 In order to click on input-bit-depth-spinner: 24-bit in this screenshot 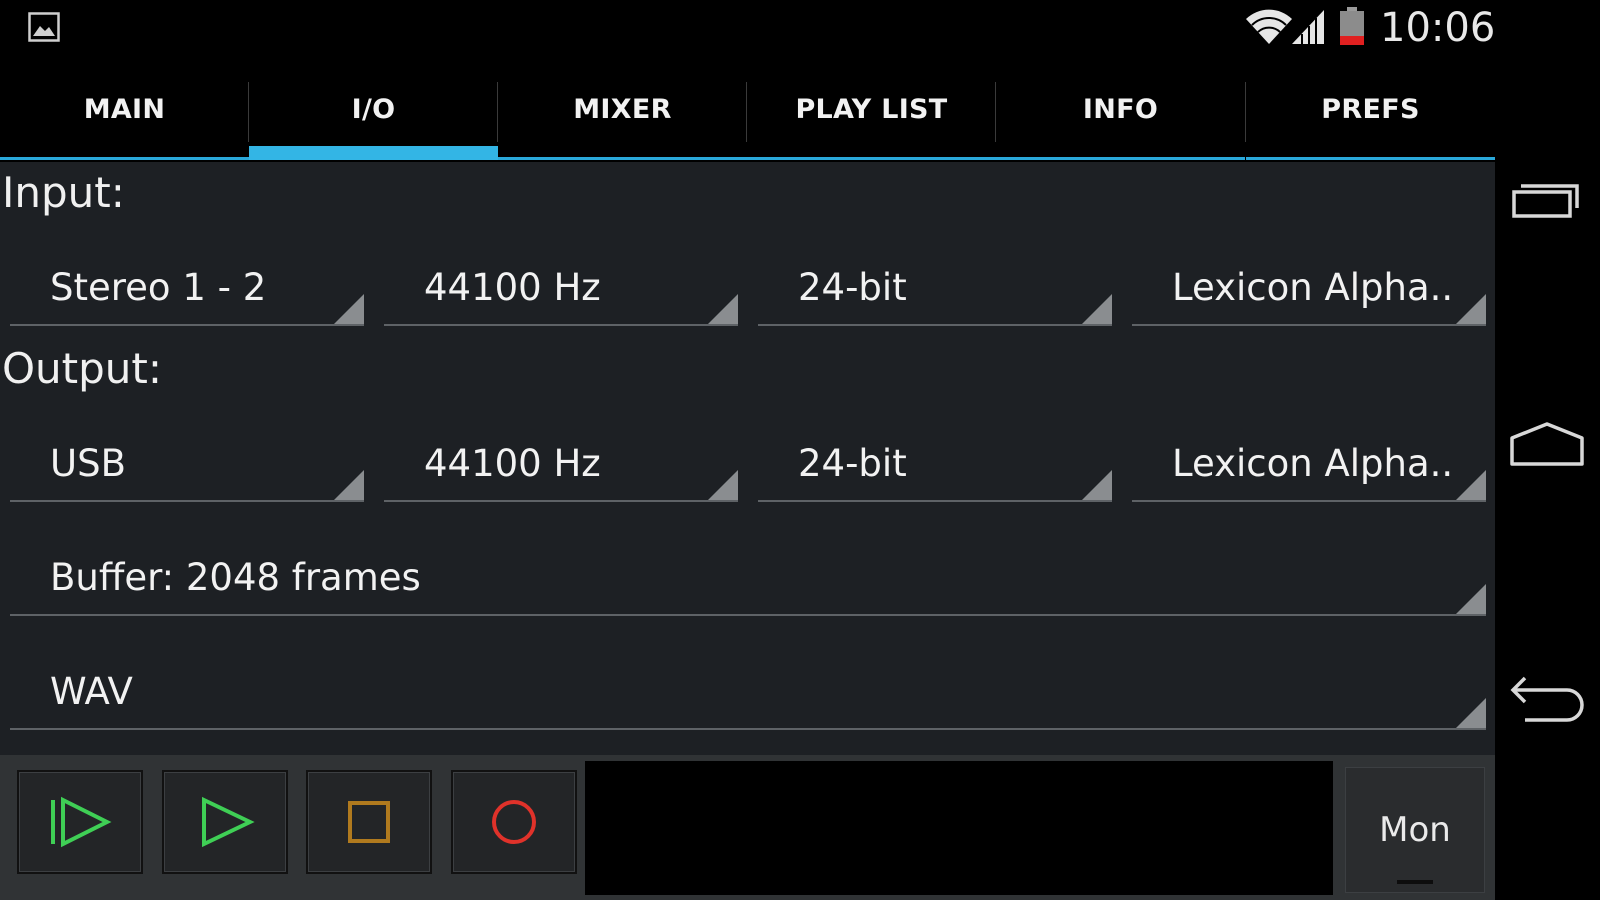, I will do `click(935, 290)`.